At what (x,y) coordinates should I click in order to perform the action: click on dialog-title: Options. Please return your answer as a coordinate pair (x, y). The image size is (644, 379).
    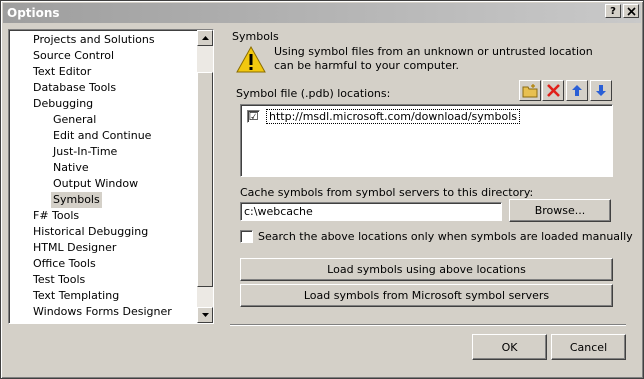
    Looking at the image, I should click on (33, 13).